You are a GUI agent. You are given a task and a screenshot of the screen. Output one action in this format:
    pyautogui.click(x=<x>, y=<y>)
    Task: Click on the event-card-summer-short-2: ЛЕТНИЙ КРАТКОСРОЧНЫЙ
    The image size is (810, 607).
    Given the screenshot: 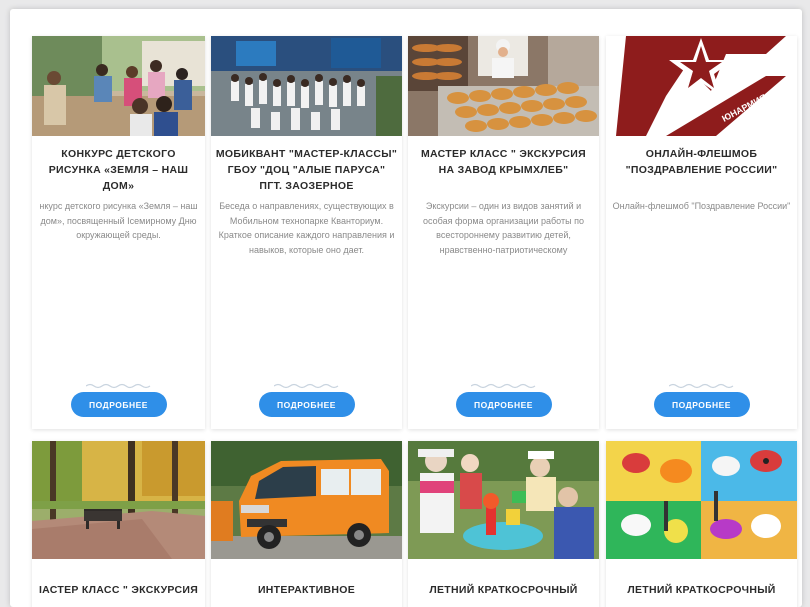 What is the action you would take?
    pyautogui.click(x=701, y=524)
    